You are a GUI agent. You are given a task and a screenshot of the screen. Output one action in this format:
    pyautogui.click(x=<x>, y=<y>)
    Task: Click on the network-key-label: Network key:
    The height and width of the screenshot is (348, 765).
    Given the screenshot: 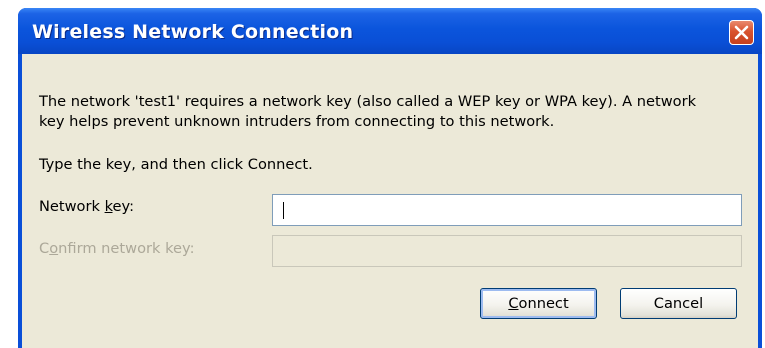 What is the action you would take?
    pyautogui.click(x=86, y=206)
    